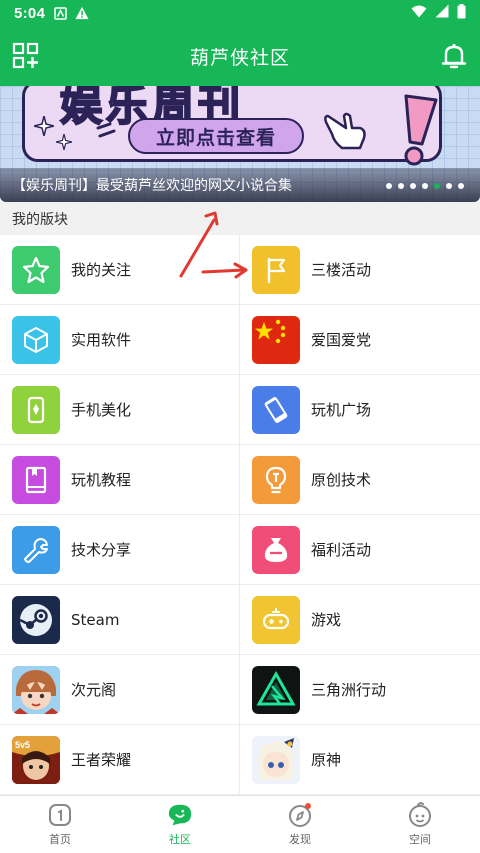 This screenshot has height=853, width=480. I want to click on anime-avatar-icon, so click(36, 689).